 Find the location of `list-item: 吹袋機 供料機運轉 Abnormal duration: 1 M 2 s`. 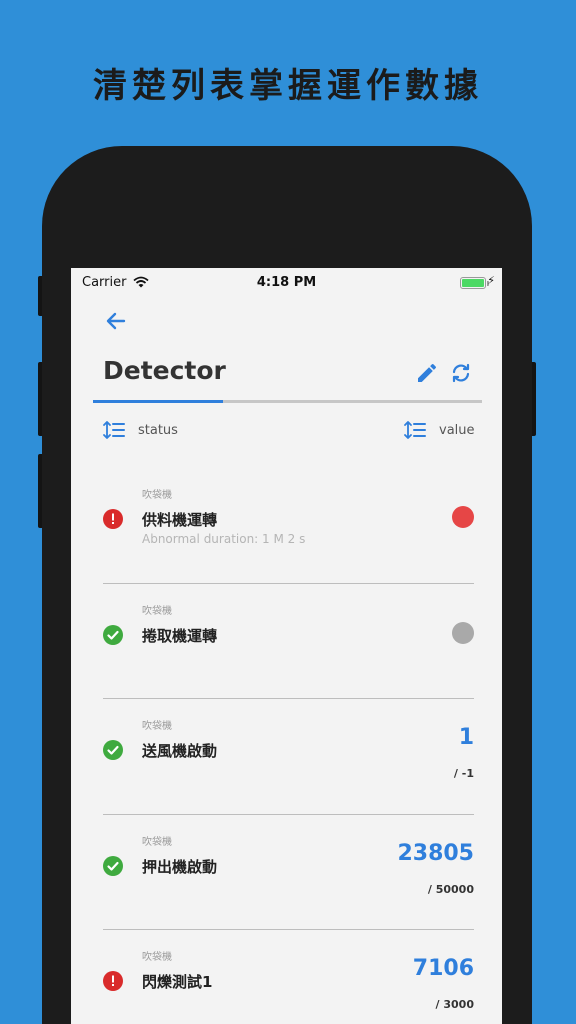

list-item: 吹袋機 供料機運轉 Abnormal duration: 1 M 2 s is located at coordinates (288, 526).